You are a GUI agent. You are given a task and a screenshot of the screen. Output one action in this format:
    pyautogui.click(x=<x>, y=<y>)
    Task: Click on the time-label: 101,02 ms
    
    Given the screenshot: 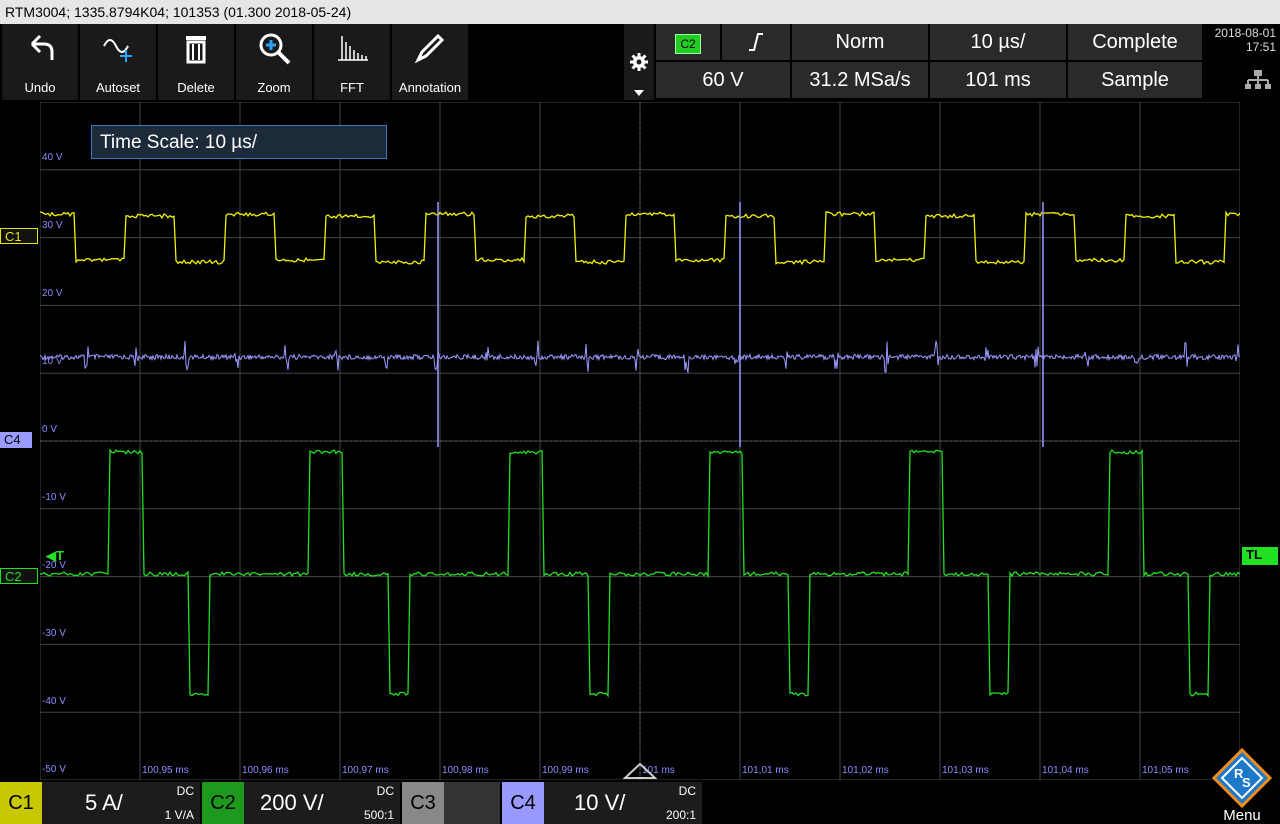 What is the action you would take?
    pyautogui.click(x=865, y=770)
    